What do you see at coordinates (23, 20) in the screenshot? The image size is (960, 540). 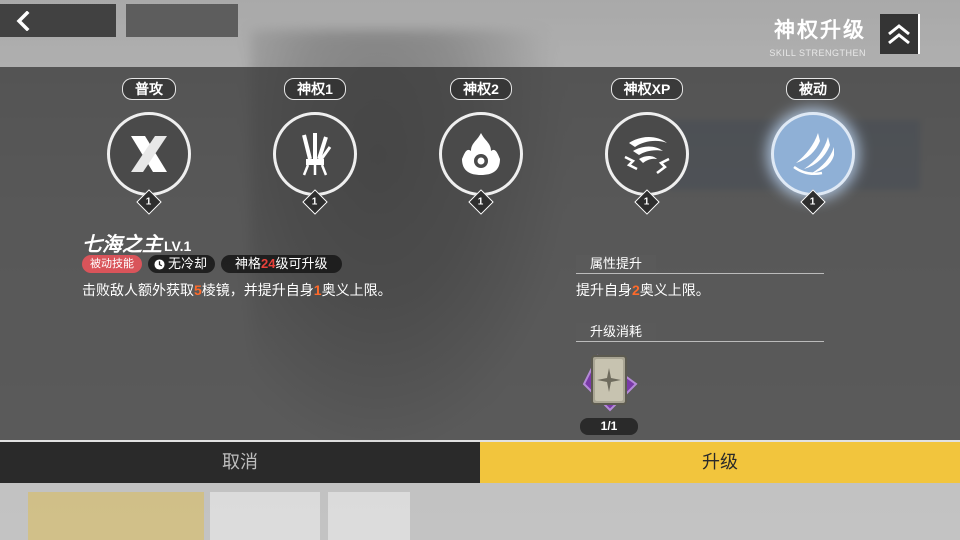 I see `back-arrow-icon` at bounding box center [23, 20].